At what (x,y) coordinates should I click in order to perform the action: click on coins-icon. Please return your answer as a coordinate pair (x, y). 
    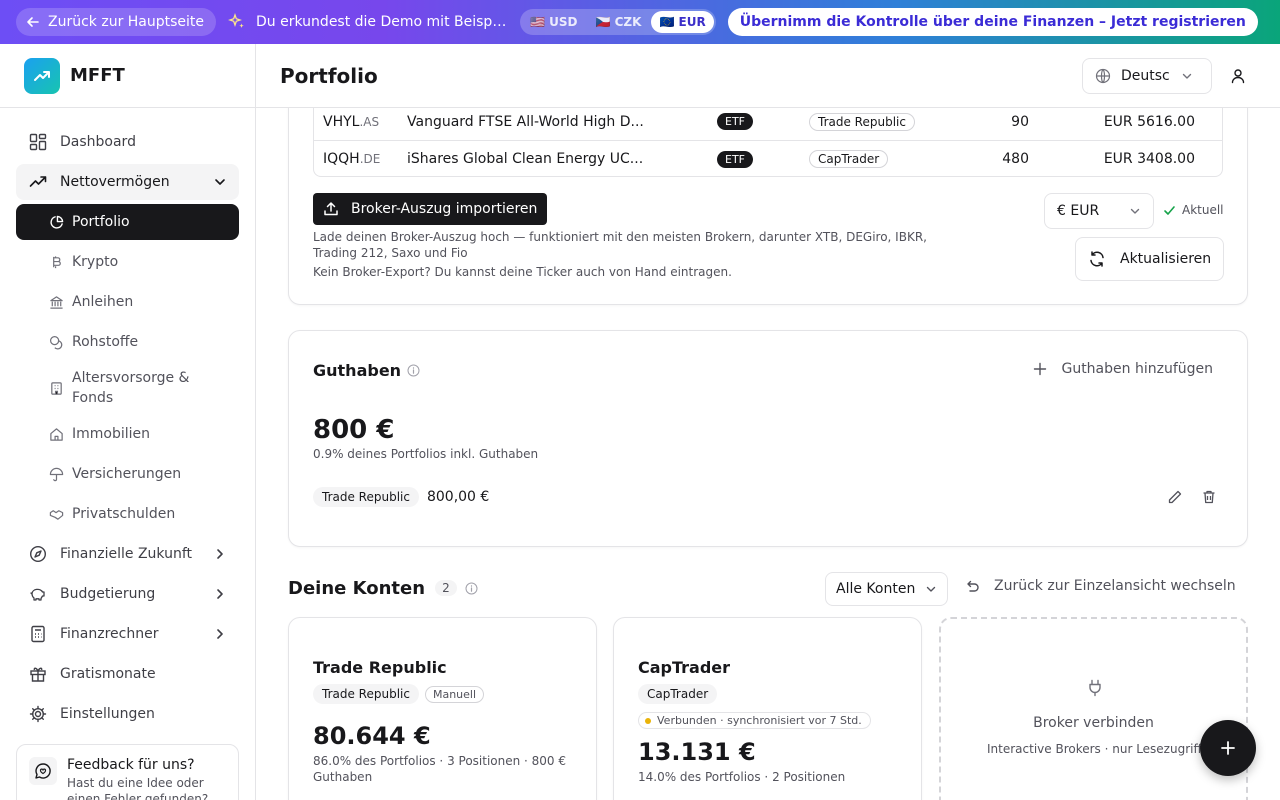
    Looking at the image, I should click on (56, 342).